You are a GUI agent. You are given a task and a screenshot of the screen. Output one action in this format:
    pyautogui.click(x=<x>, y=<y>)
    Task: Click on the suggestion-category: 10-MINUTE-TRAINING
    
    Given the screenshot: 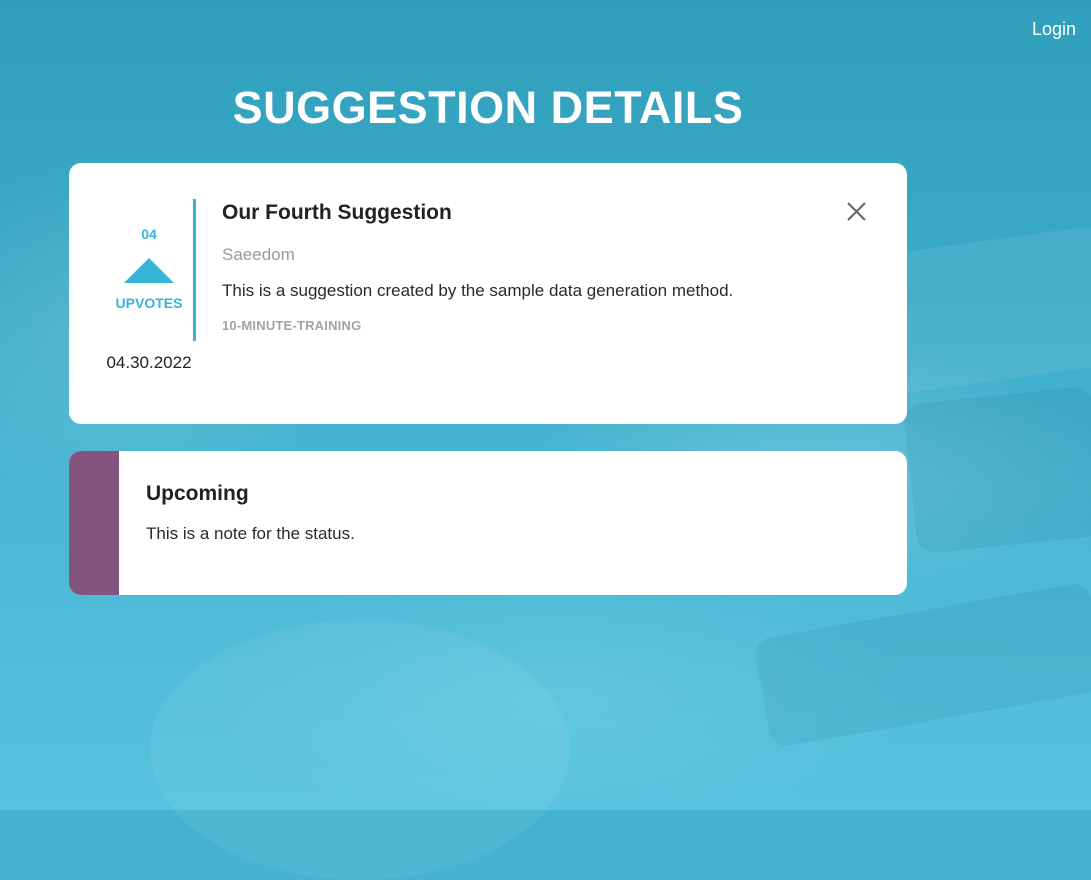 What is the action you would take?
    pyautogui.click(x=292, y=325)
    